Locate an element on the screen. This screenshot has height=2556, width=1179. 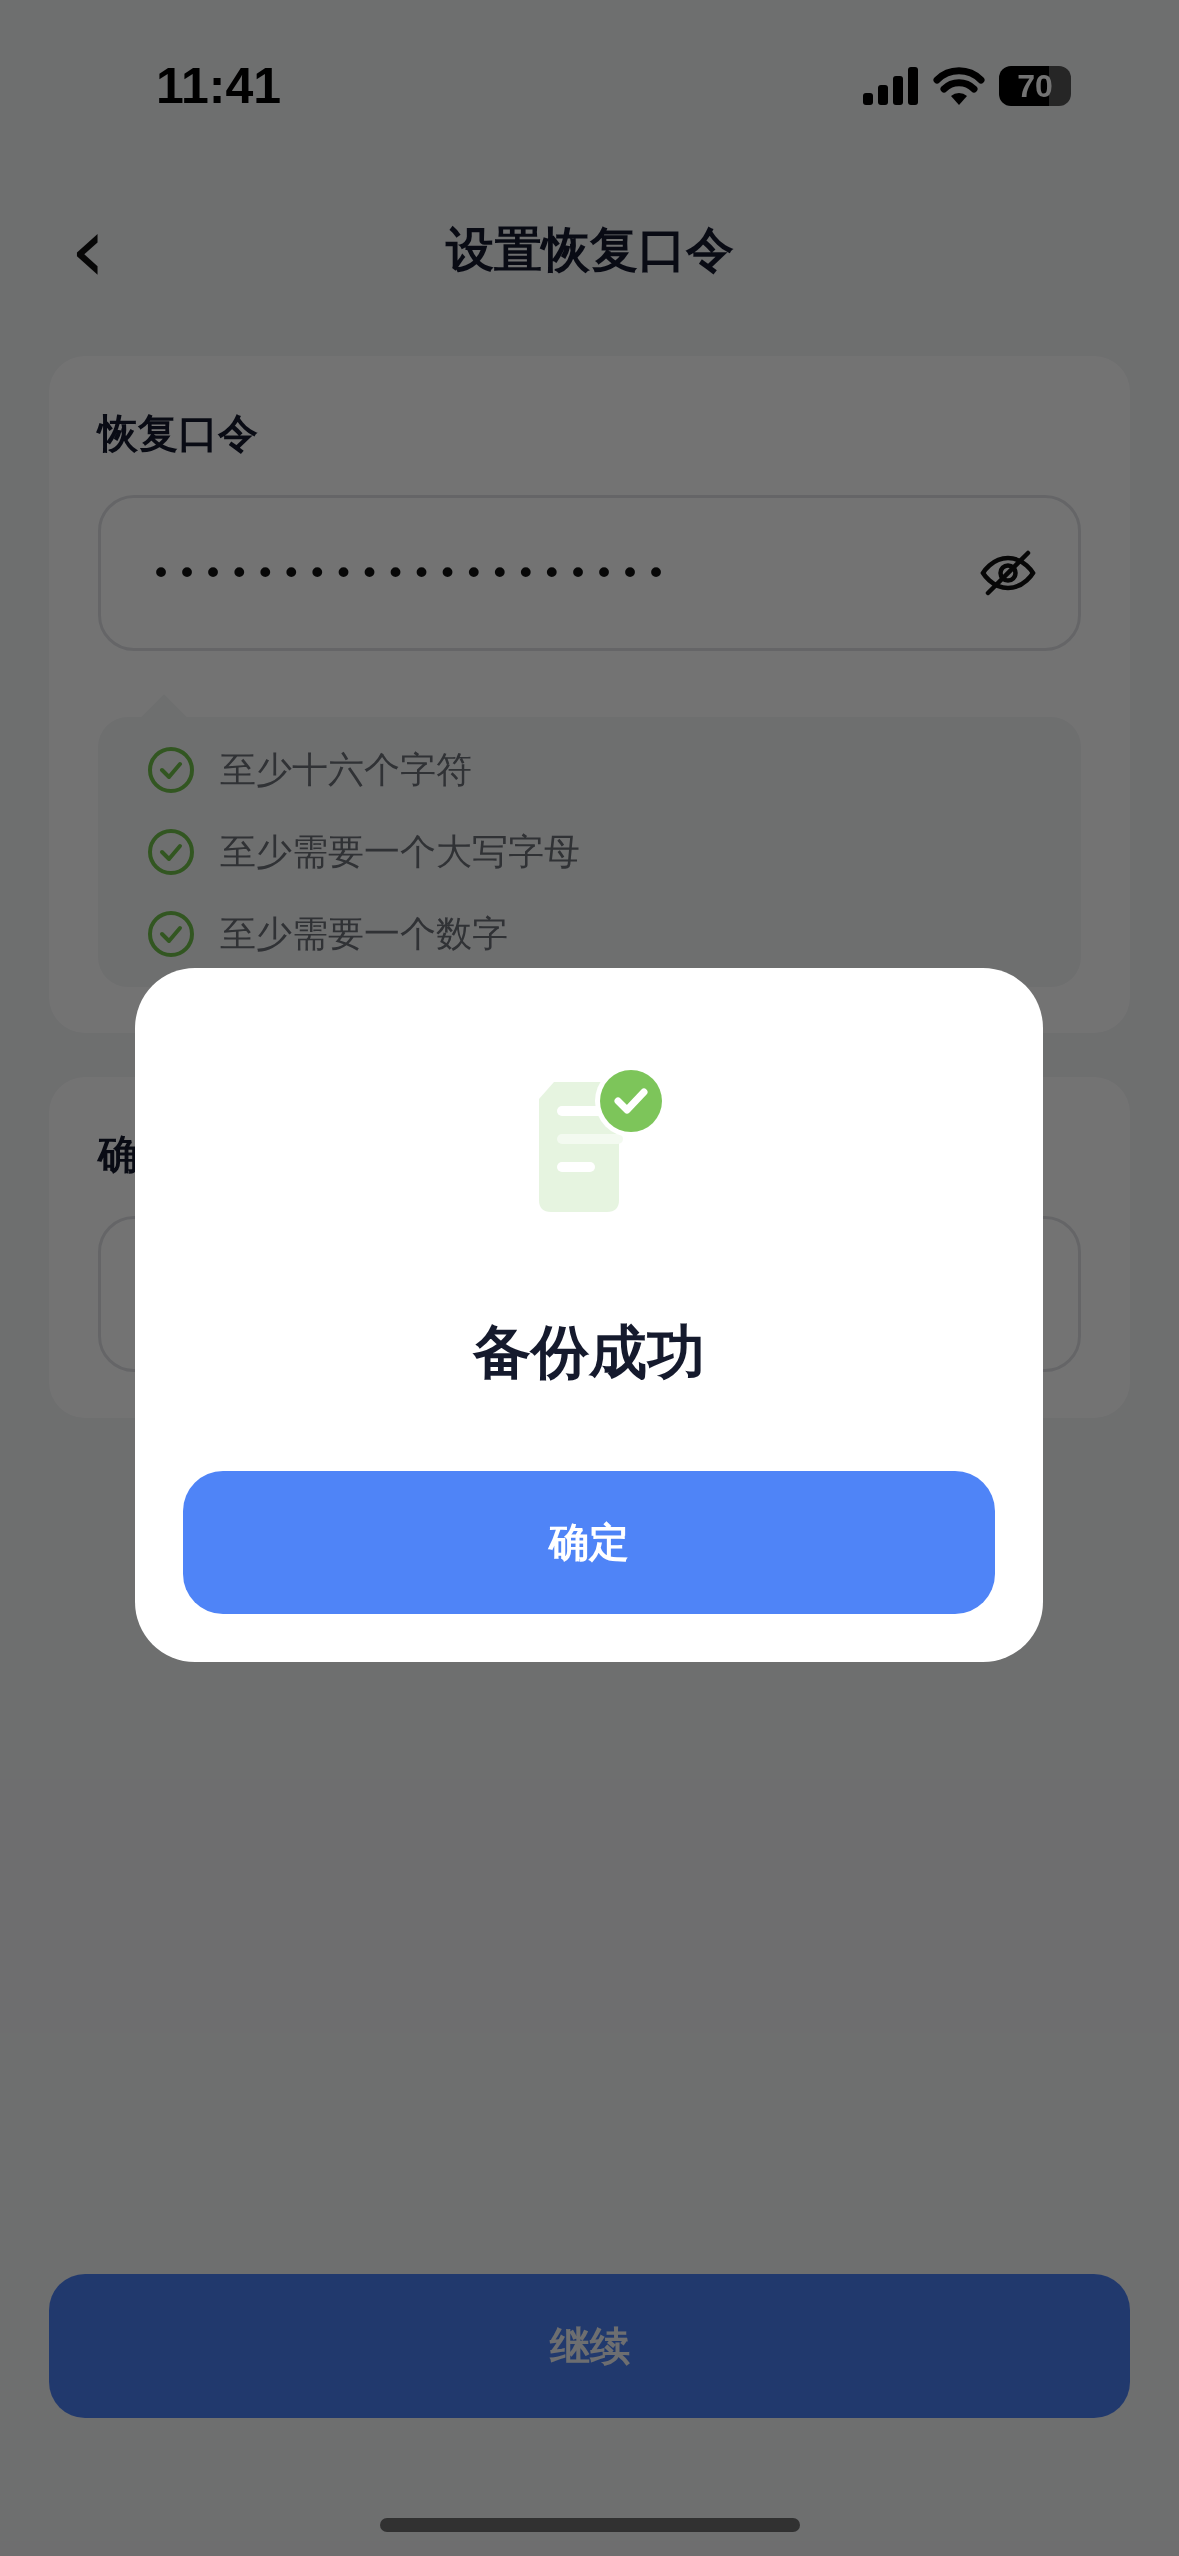
signal-icon is located at coordinates (891, 86).